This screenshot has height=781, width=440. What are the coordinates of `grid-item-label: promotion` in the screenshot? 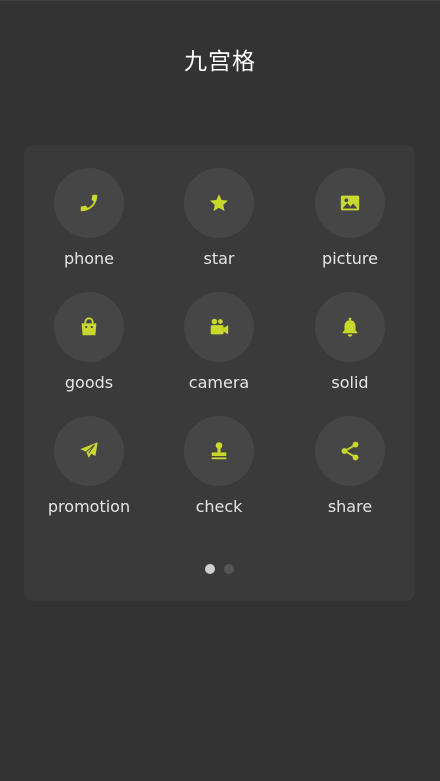 It's located at (89, 506).